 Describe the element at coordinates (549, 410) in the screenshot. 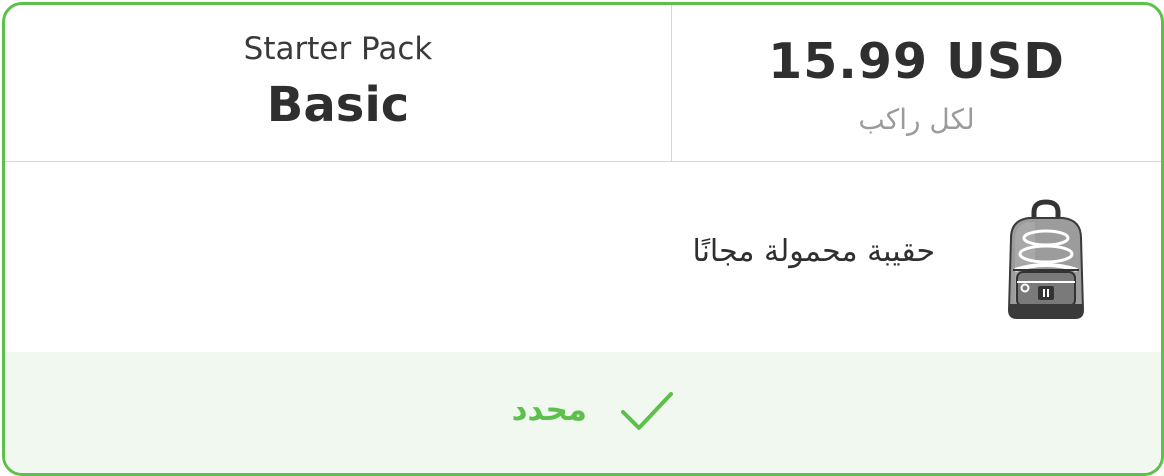

I see `selected-label: محدد` at that location.